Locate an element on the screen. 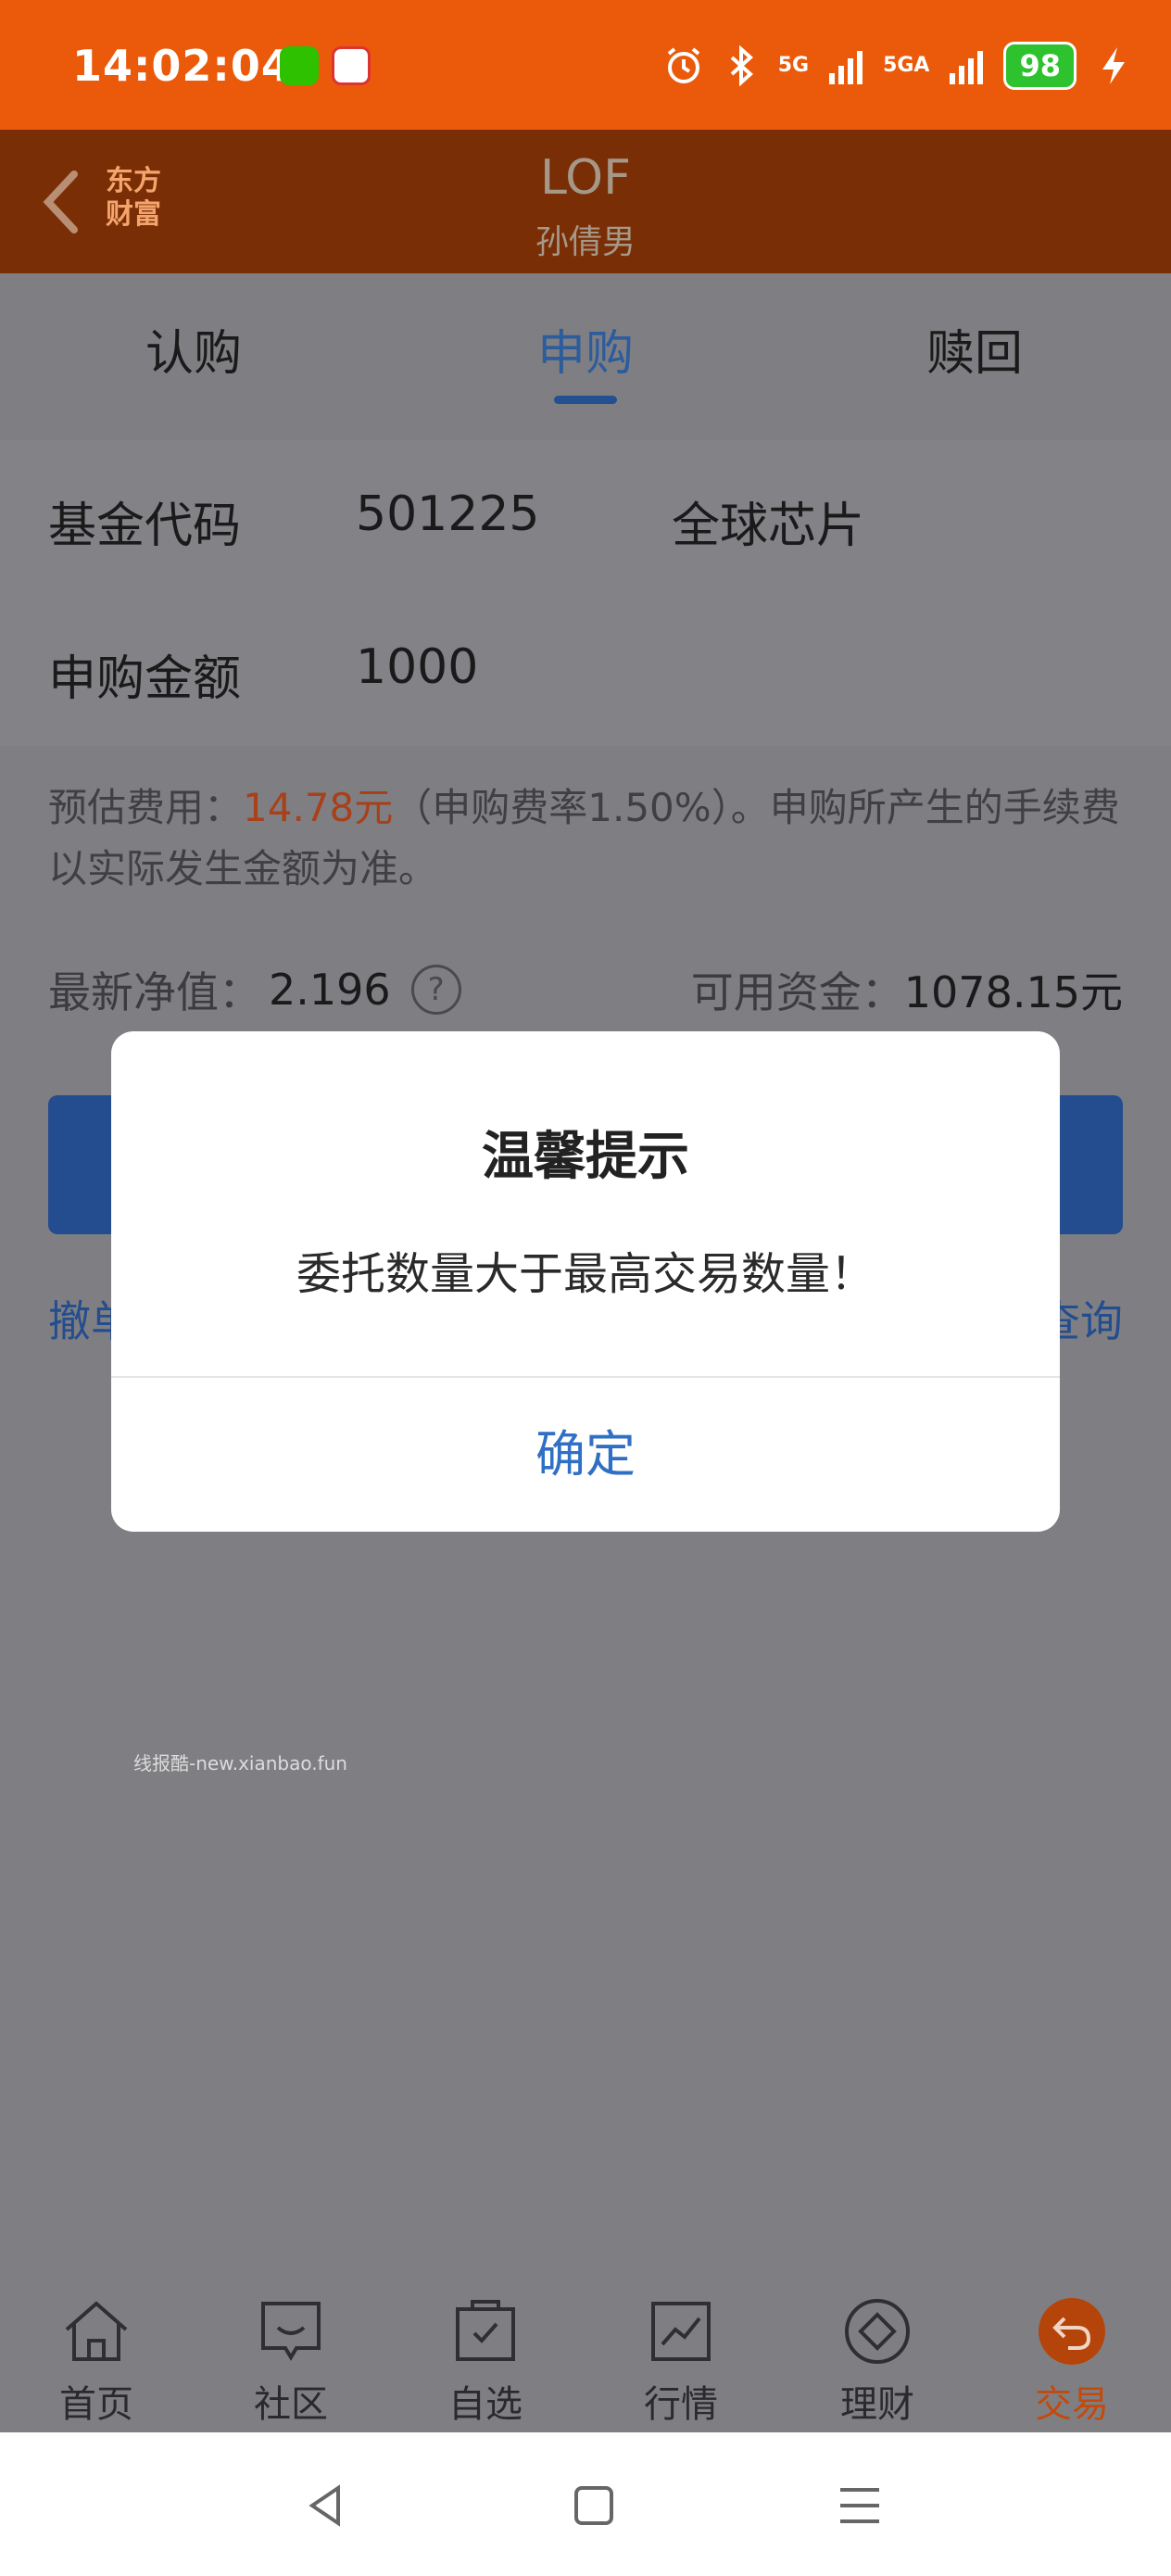  battery-level: 98 is located at coordinates (1040, 66).